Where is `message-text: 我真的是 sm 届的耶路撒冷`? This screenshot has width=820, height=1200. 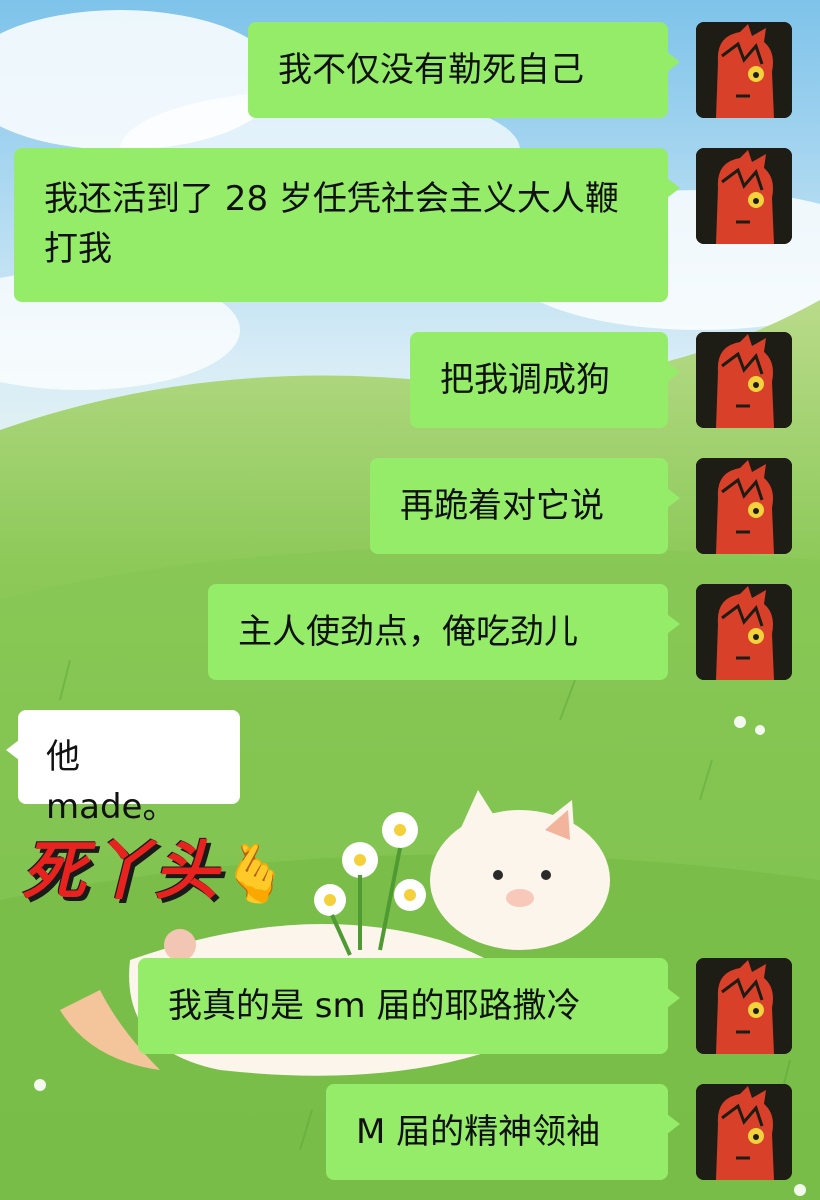
message-text: 我真的是 sm 届的耶路撒冷 is located at coordinates (374, 1006).